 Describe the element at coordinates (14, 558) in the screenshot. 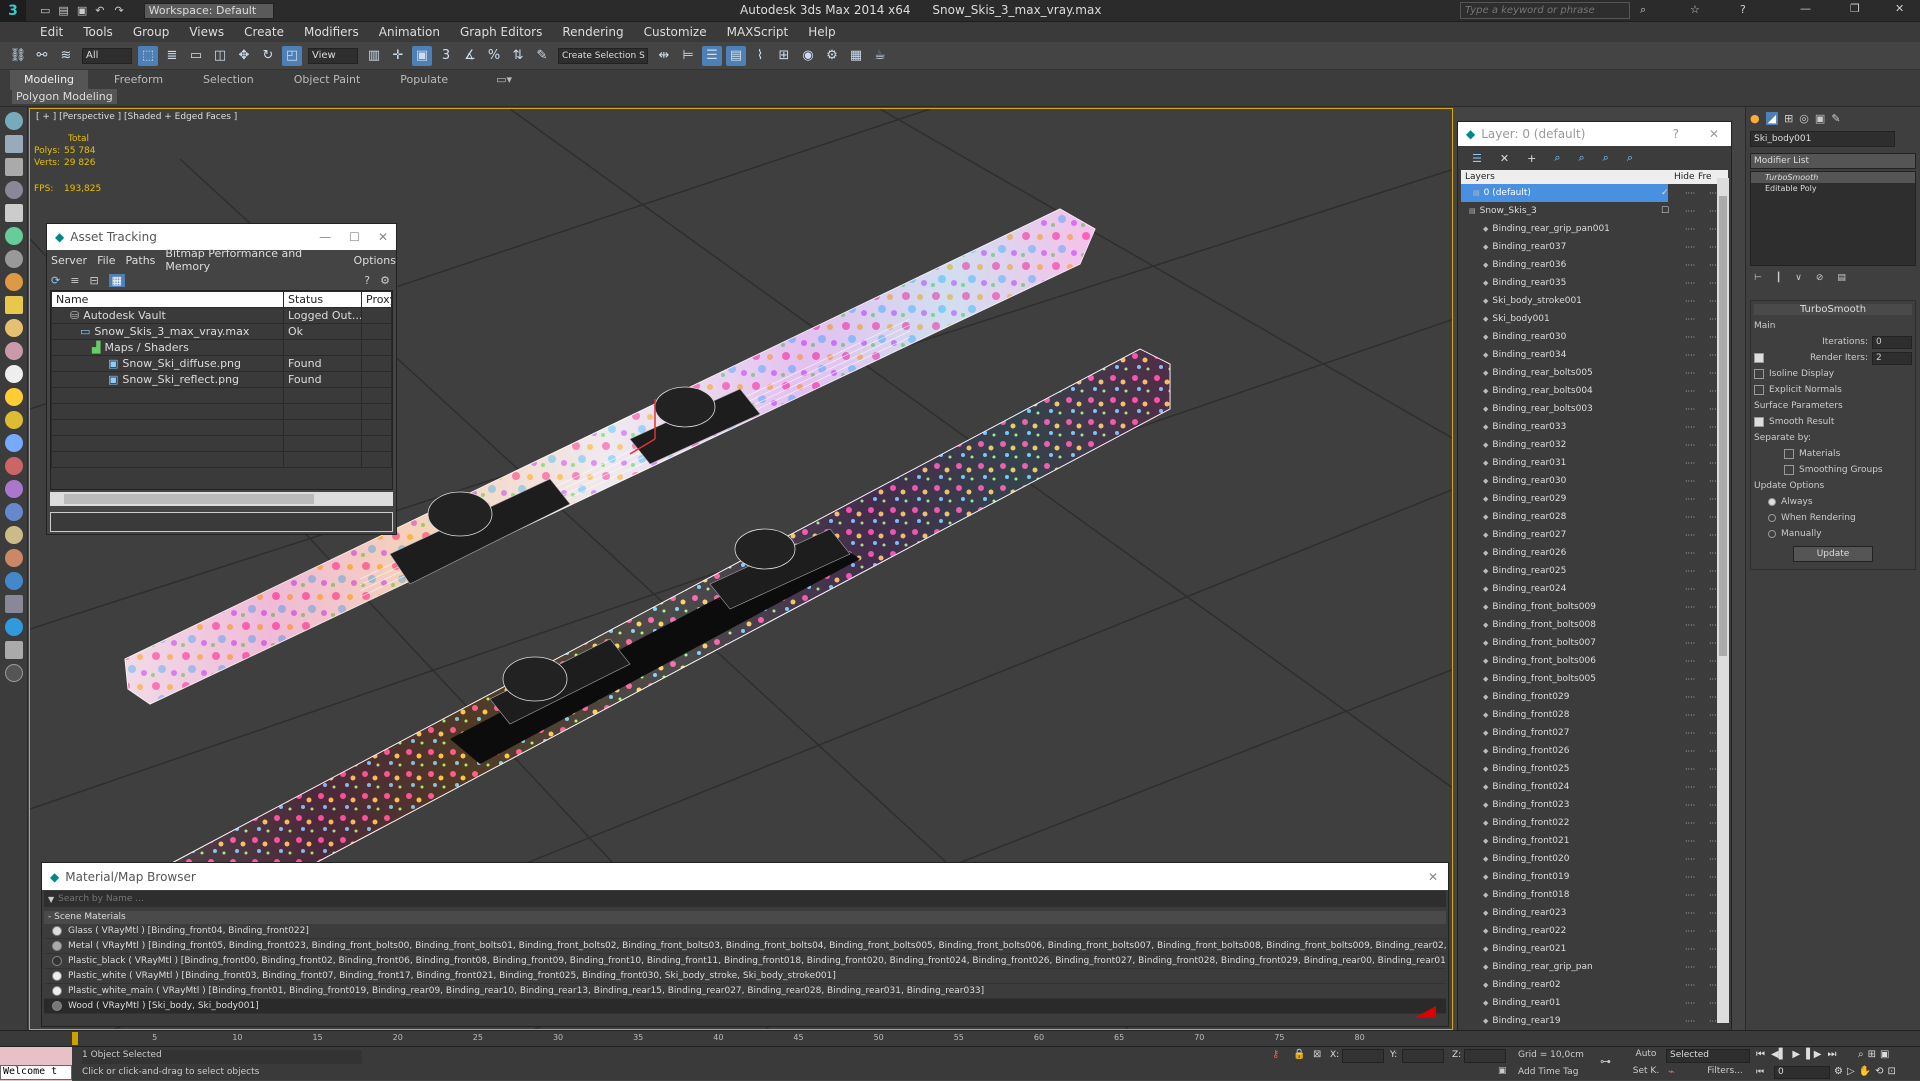

I see `bones-icon` at that location.